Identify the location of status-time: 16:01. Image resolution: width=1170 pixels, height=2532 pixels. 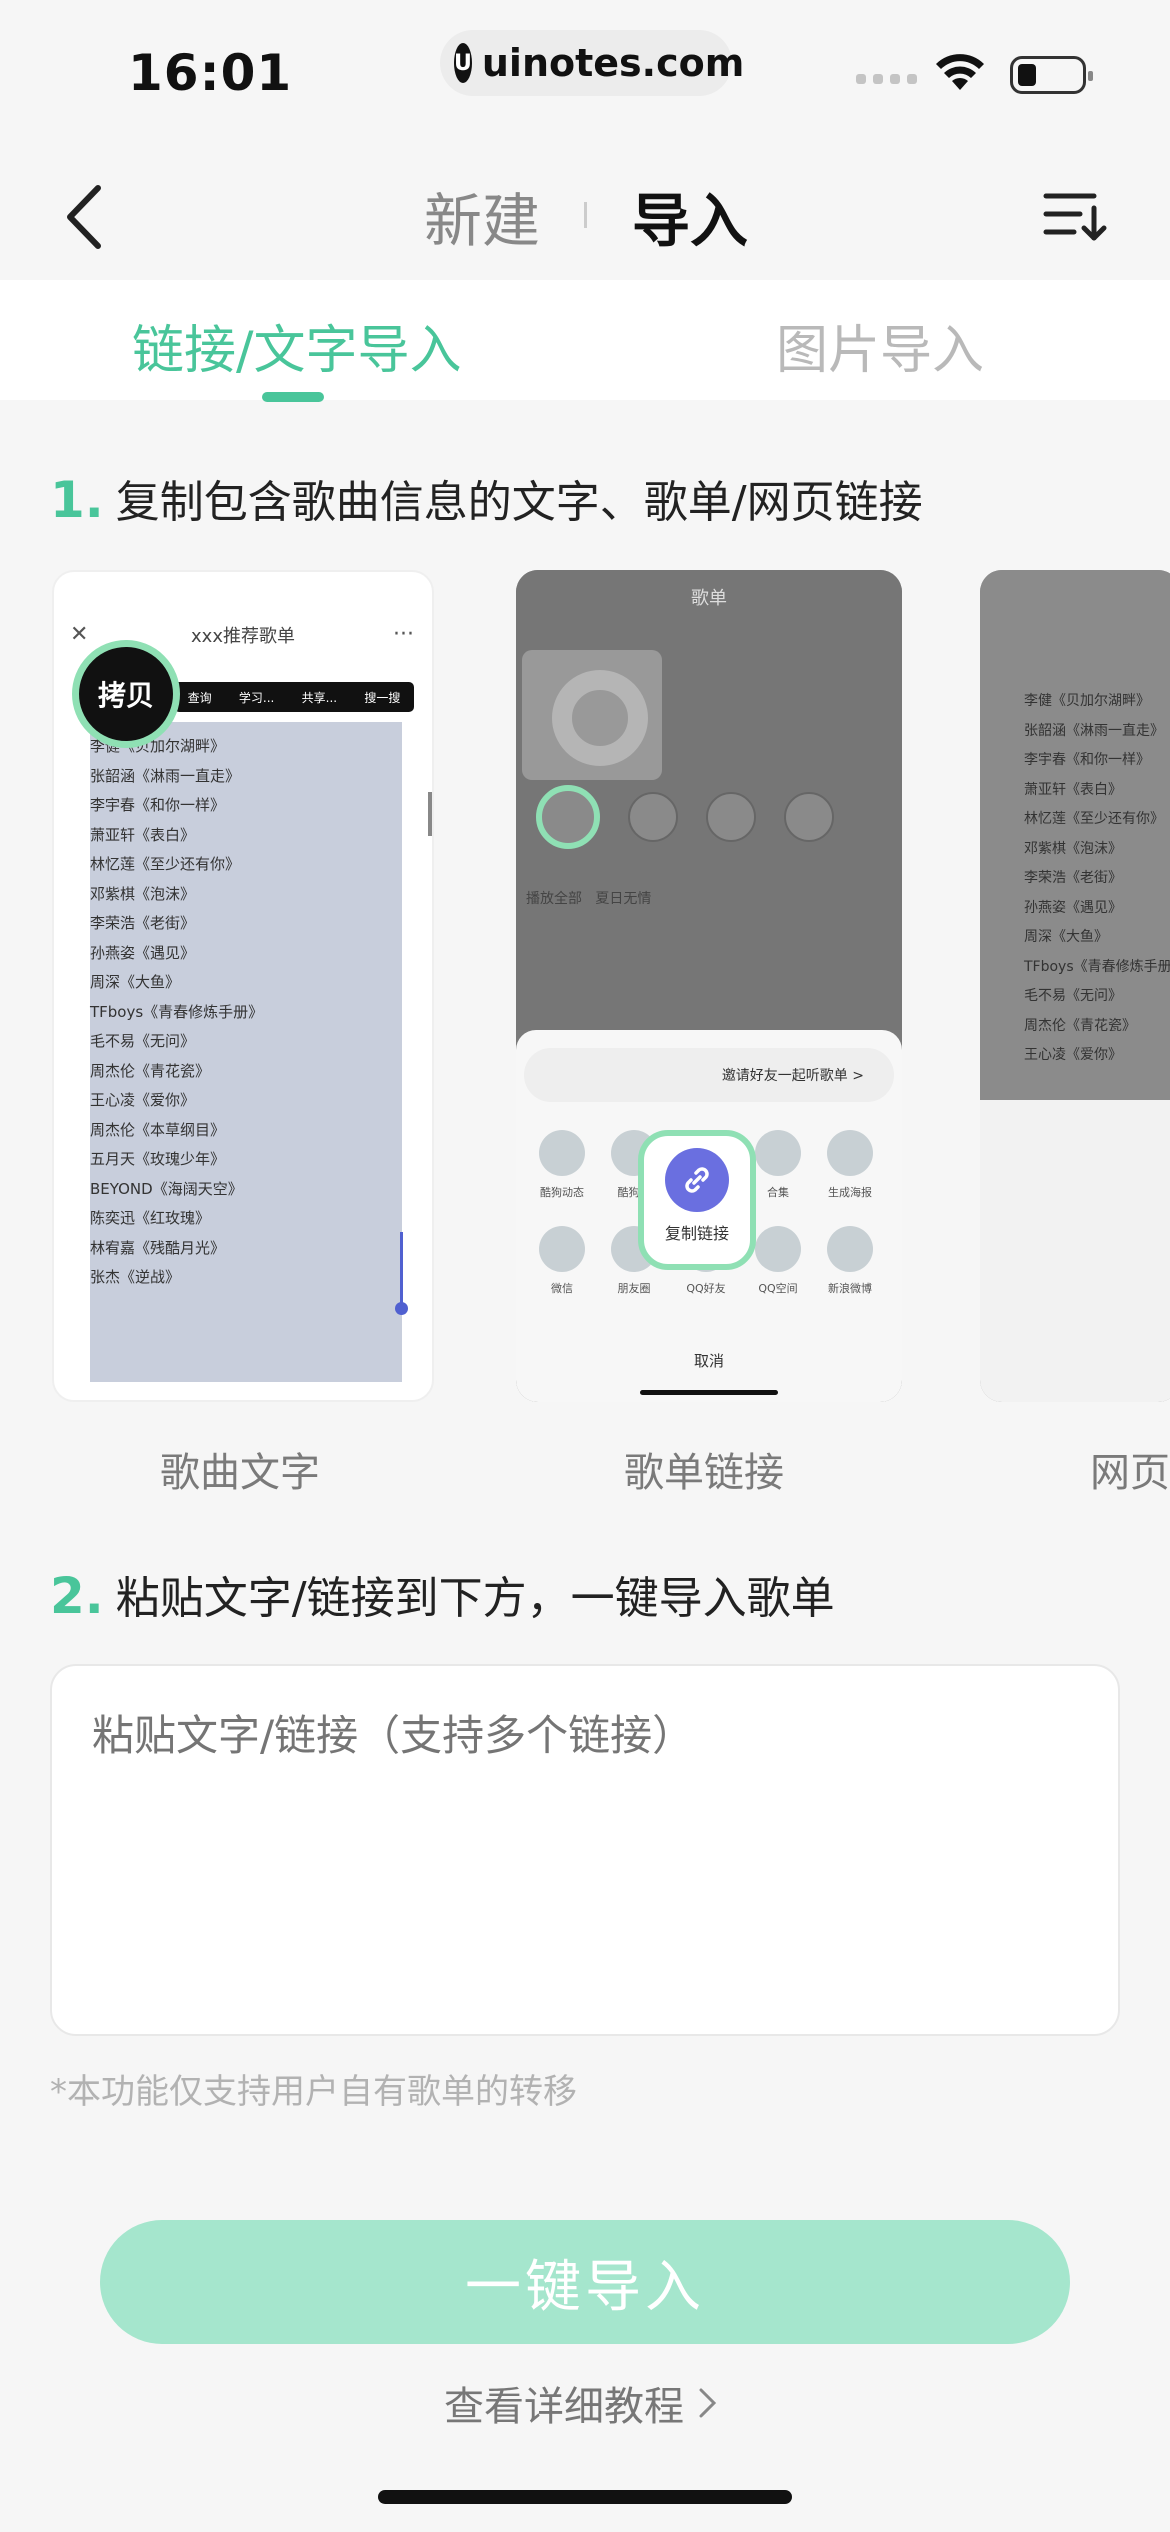
(210, 73).